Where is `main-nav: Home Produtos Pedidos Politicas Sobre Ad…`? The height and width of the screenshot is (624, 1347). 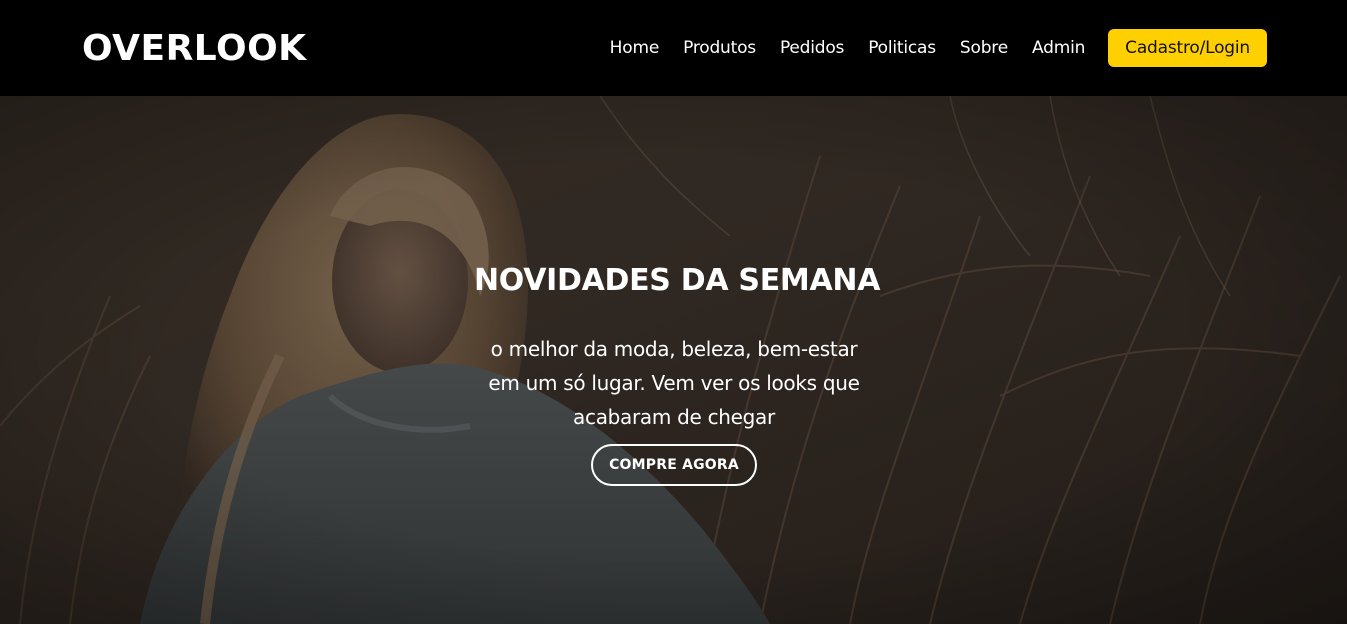
main-nav: Home Produtos Pedidos Politicas Sobre Ad… is located at coordinates (938, 48).